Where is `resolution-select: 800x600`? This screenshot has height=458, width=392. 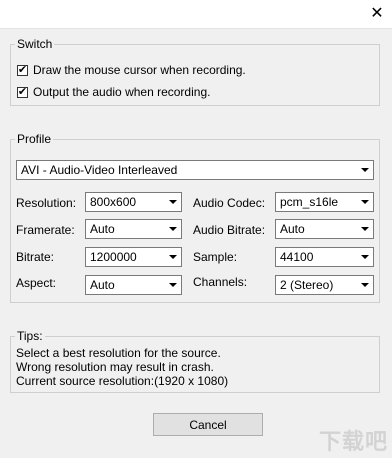
resolution-select: 800x600 is located at coordinates (133, 202).